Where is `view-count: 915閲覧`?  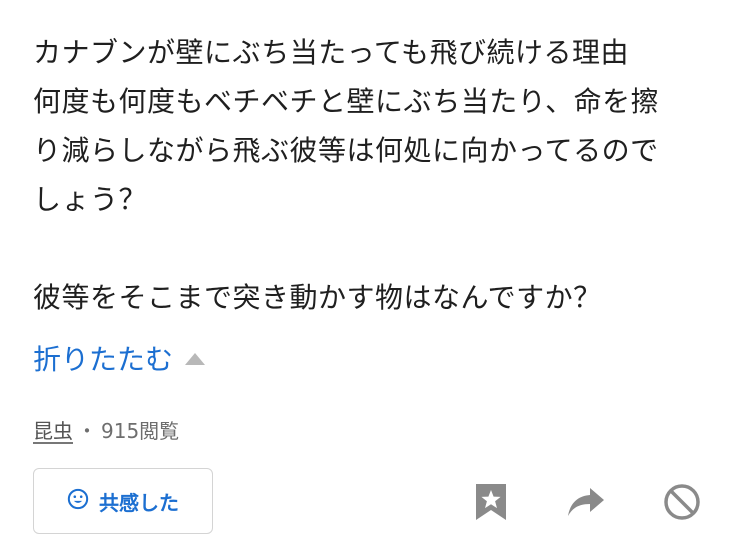 view-count: 915閲覧 is located at coordinates (140, 431).